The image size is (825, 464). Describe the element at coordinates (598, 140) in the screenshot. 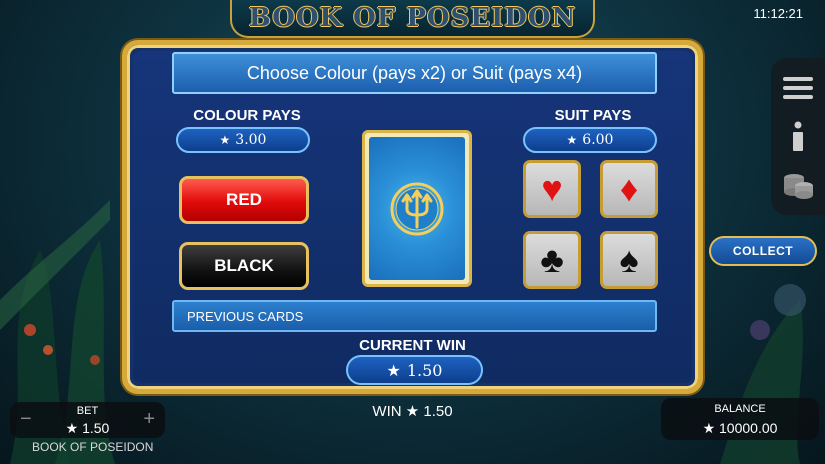

I see `suit-pays-amount: 6.00` at that location.